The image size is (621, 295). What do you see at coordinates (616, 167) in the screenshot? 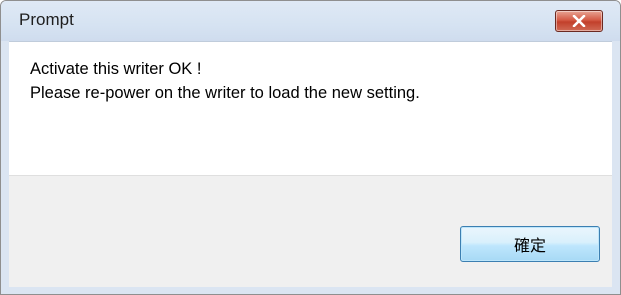
I see `window-frame-right` at bounding box center [616, 167].